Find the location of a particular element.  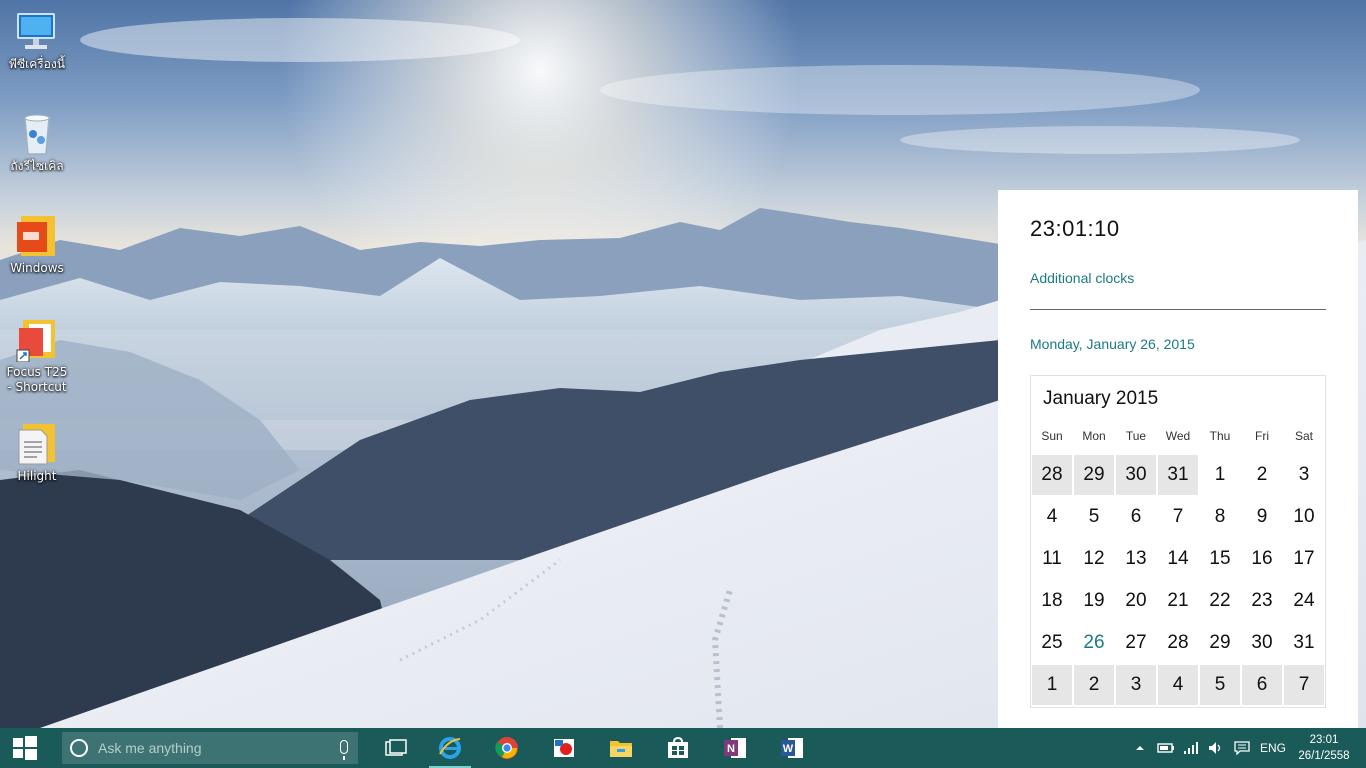

tray-battery is located at coordinates (1166, 748).